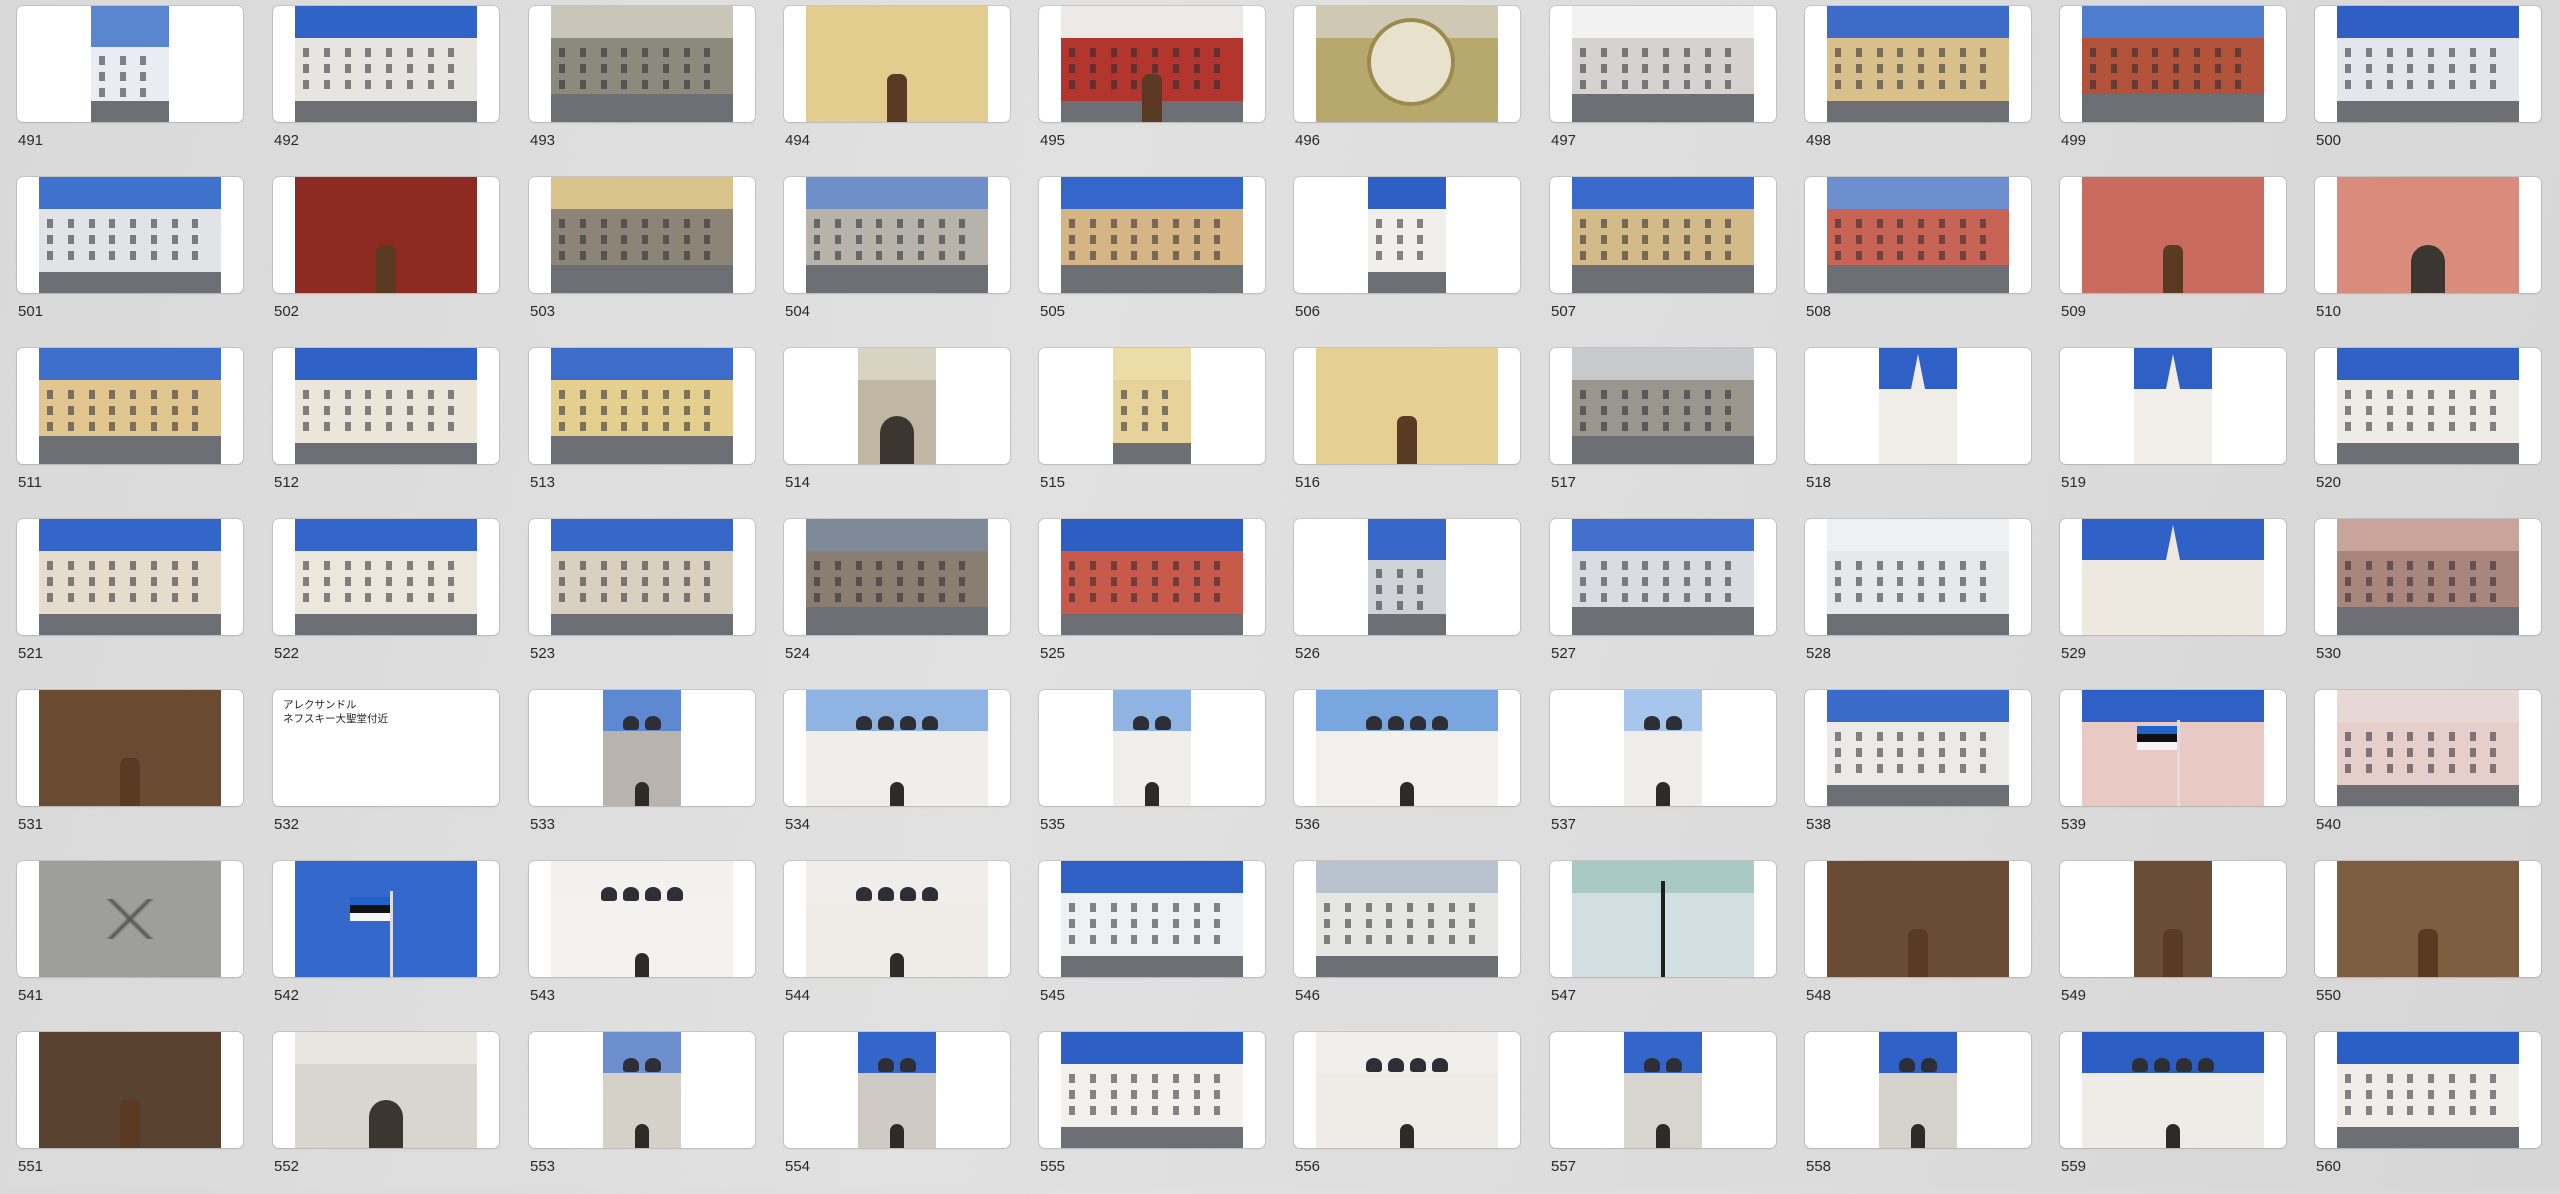 This screenshot has width=2560, height=1194. I want to click on thumbnail-item: 549, so click(2173, 939).